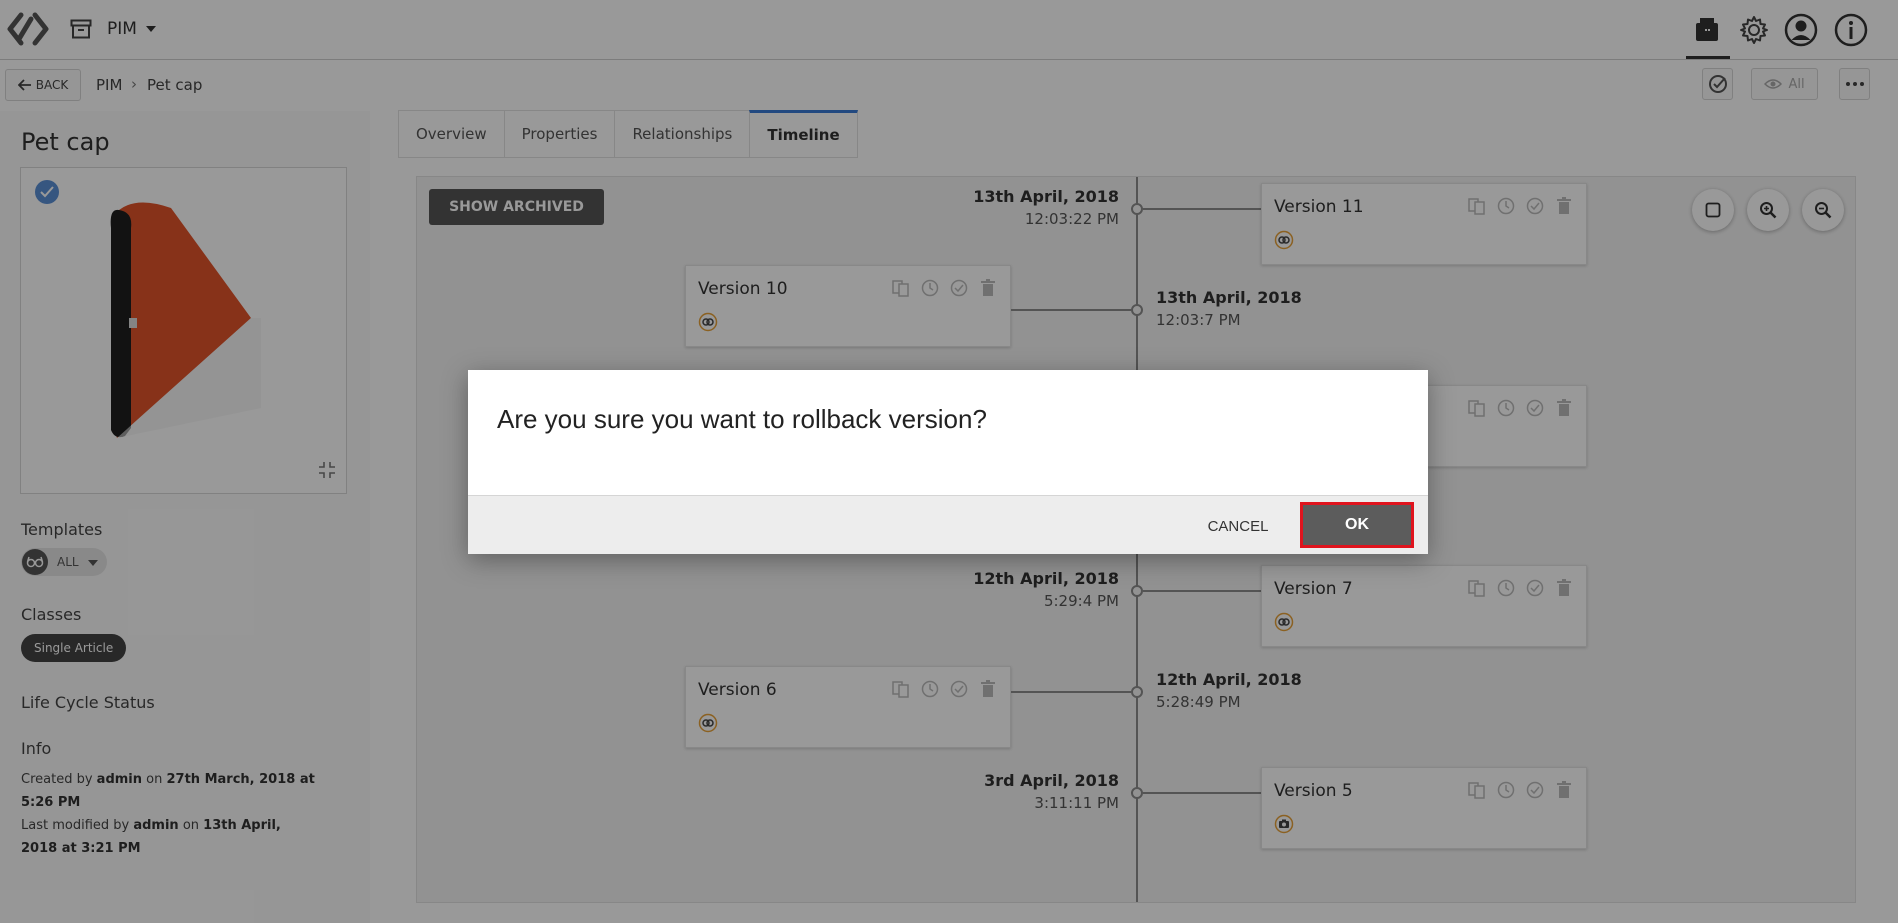 This screenshot has width=1898, height=923. Describe the element at coordinates (1238, 526) in the screenshot. I see `cancel-button: CANCEL` at that location.